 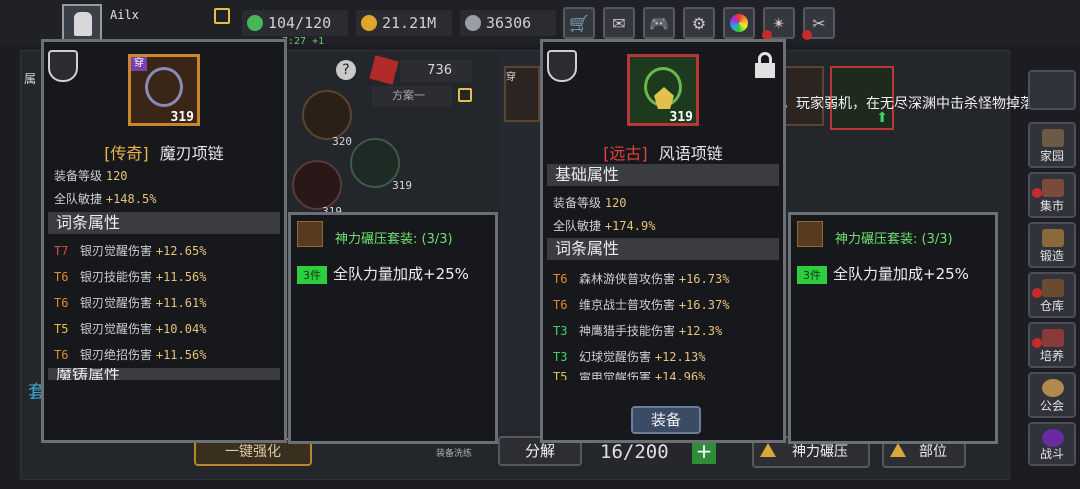 I want to click on tools-button: ✂, so click(x=818, y=23).